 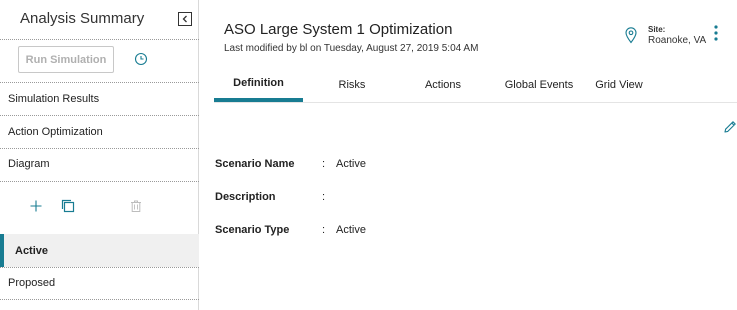 I want to click on sidebar-item-label: Action Optimization, so click(x=55, y=132).